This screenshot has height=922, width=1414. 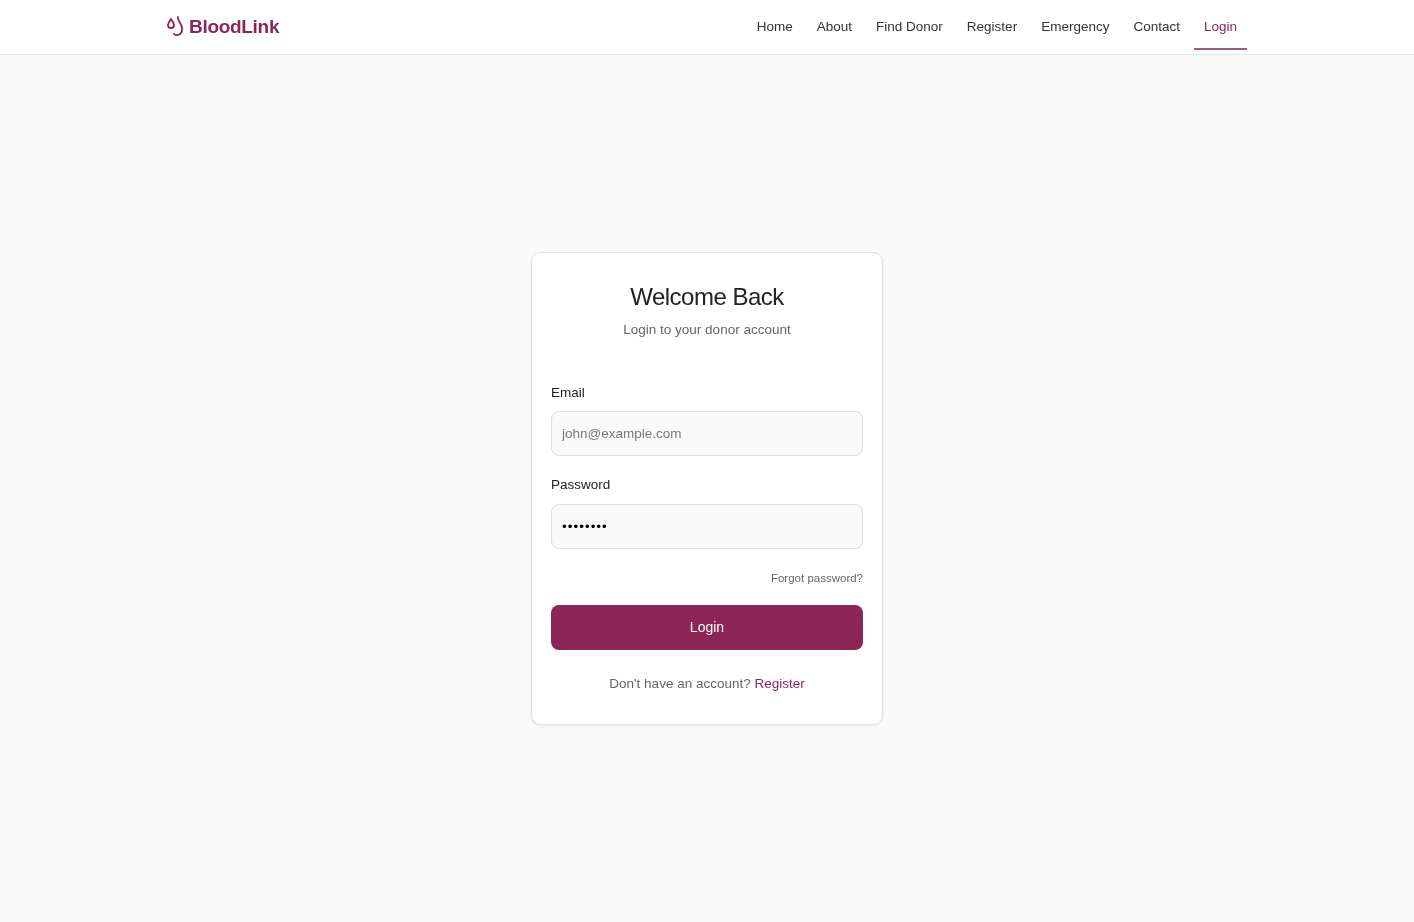 What do you see at coordinates (779, 683) in the screenshot?
I see `register-link: Register` at bounding box center [779, 683].